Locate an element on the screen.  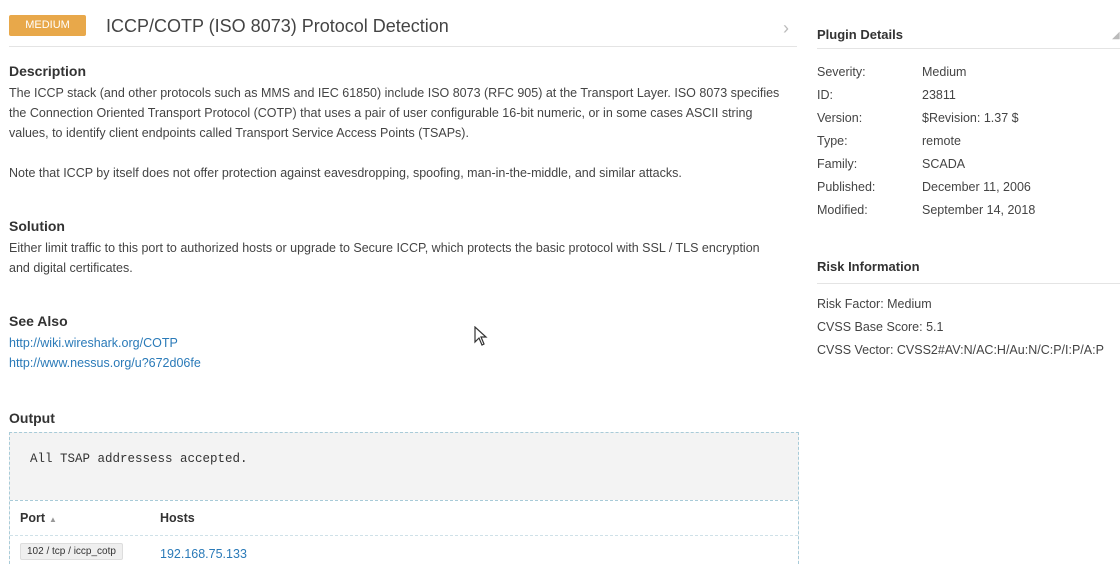
detail-key-id: ID: is located at coordinates (825, 95).